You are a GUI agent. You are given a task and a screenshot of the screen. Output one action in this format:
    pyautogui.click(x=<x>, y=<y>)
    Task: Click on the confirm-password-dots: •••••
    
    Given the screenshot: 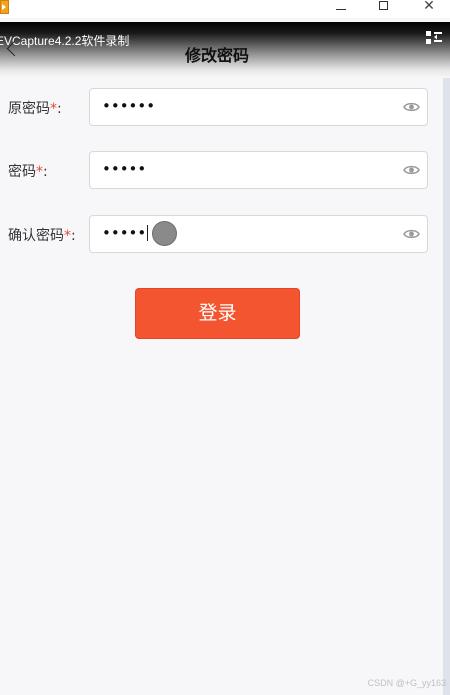 What is the action you would take?
    pyautogui.click(x=124, y=233)
    